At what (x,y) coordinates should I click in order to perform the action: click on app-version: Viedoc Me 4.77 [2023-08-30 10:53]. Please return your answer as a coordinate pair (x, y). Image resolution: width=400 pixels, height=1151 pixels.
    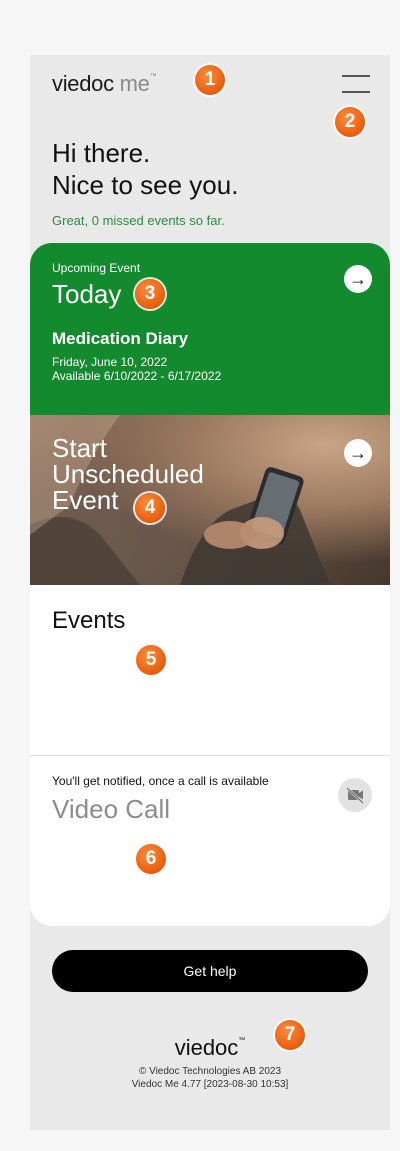
    Looking at the image, I should click on (210, 1084).